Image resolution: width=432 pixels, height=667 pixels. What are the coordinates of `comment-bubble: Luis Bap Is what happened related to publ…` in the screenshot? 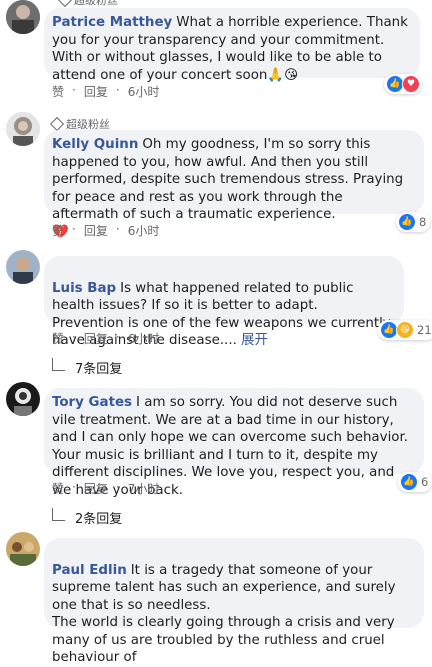 It's located at (224, 302).